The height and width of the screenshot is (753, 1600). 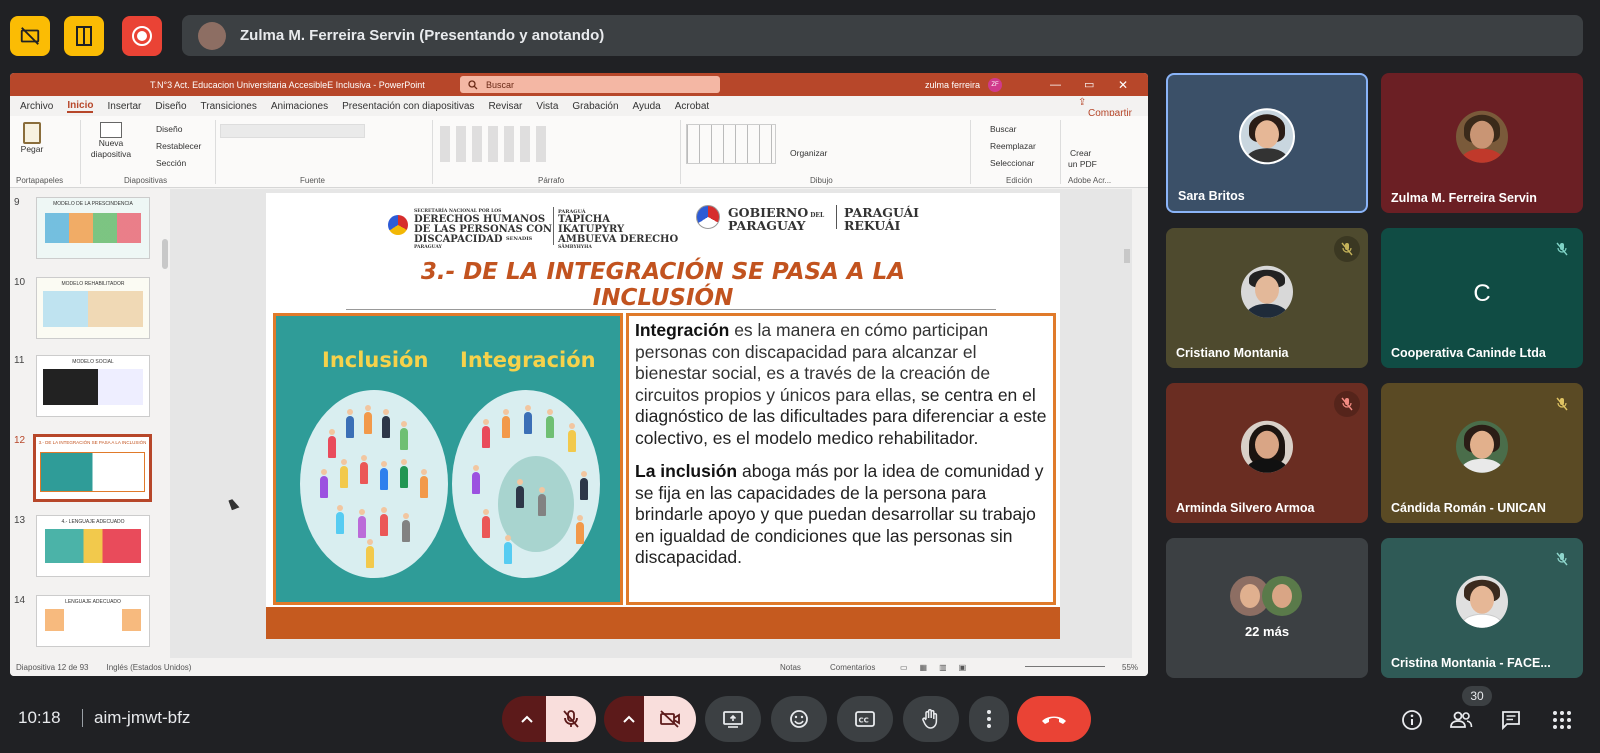 What do you see at coordinates (595, 106) in the screenshot?
I see `menu-grabacion: Grabación` at bounding box center [595, 106].